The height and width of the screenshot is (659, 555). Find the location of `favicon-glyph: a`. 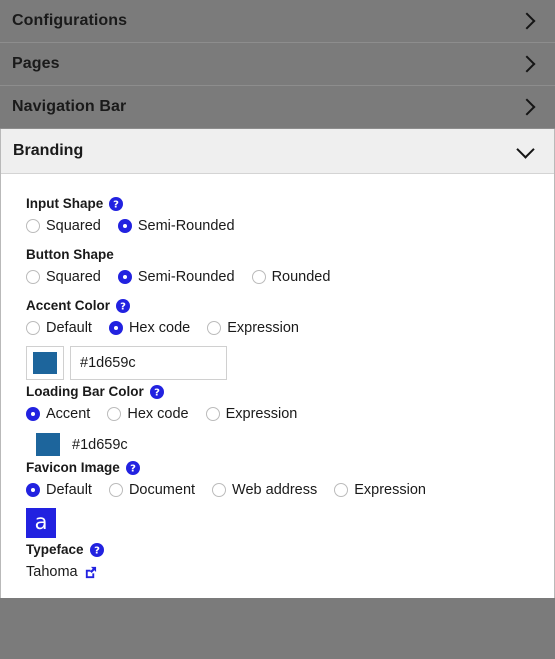

favicon-glyph: a is located at coordinates (41, 522).